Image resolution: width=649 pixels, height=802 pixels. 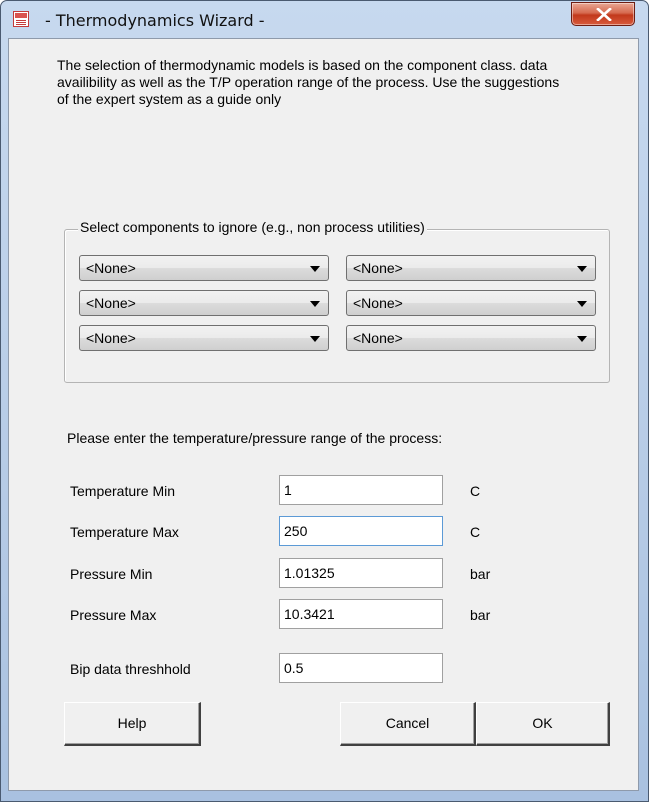 What do you see at coordinates (124, 532) in the screenshot?
I see `temperature-max-label: Temperature Max` at bounding box center [124, 532].